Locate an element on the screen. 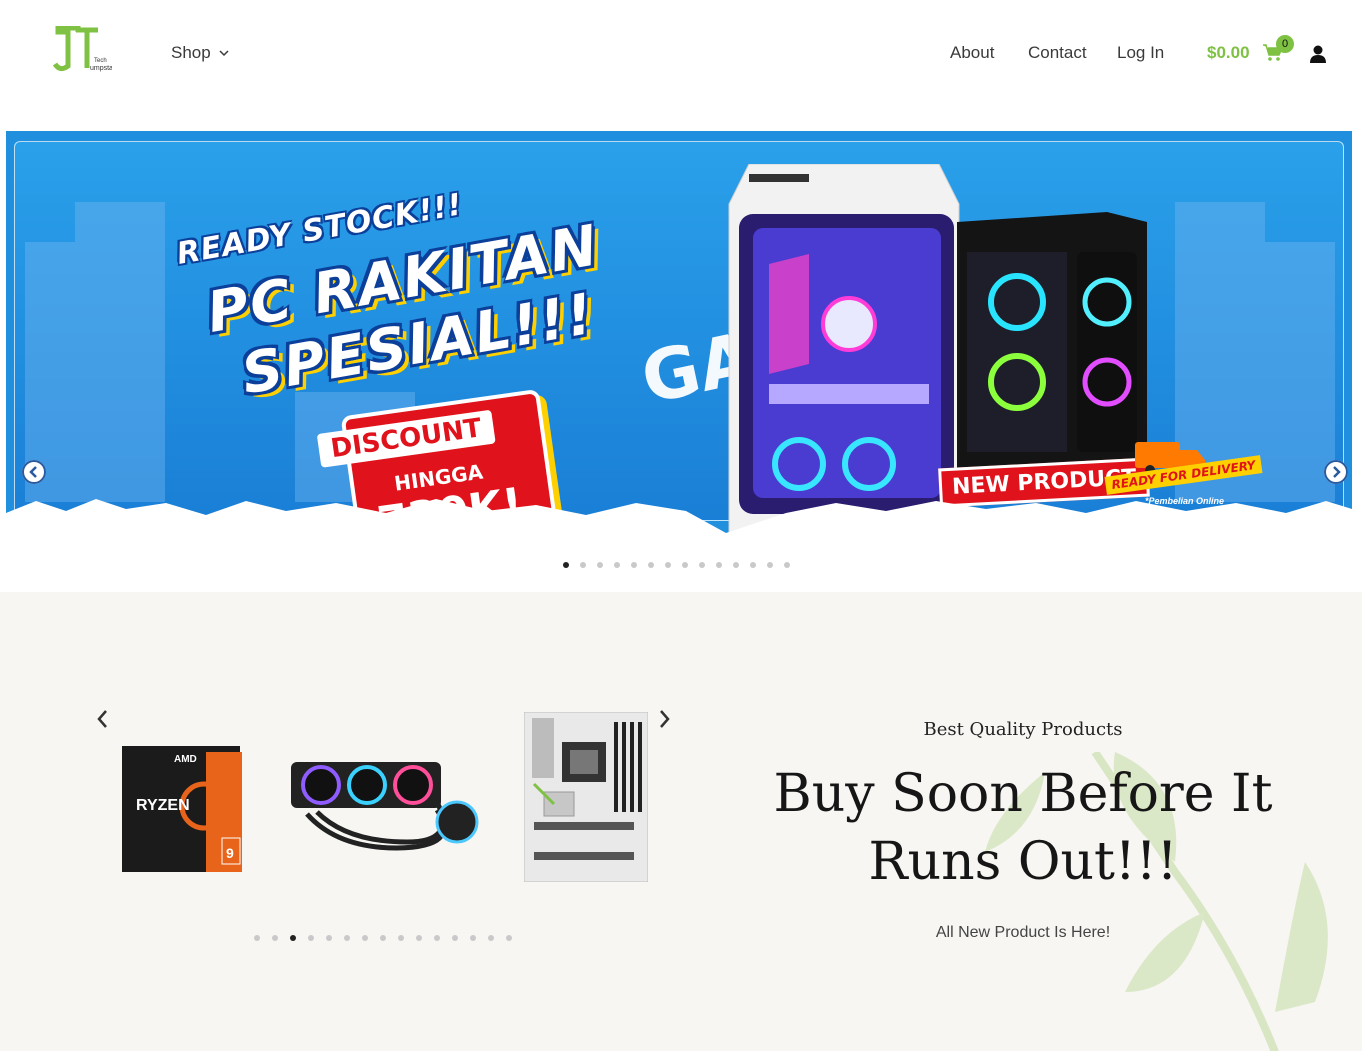  product-ryzen-brand: RYZEN is located at coordinates (163, 805).